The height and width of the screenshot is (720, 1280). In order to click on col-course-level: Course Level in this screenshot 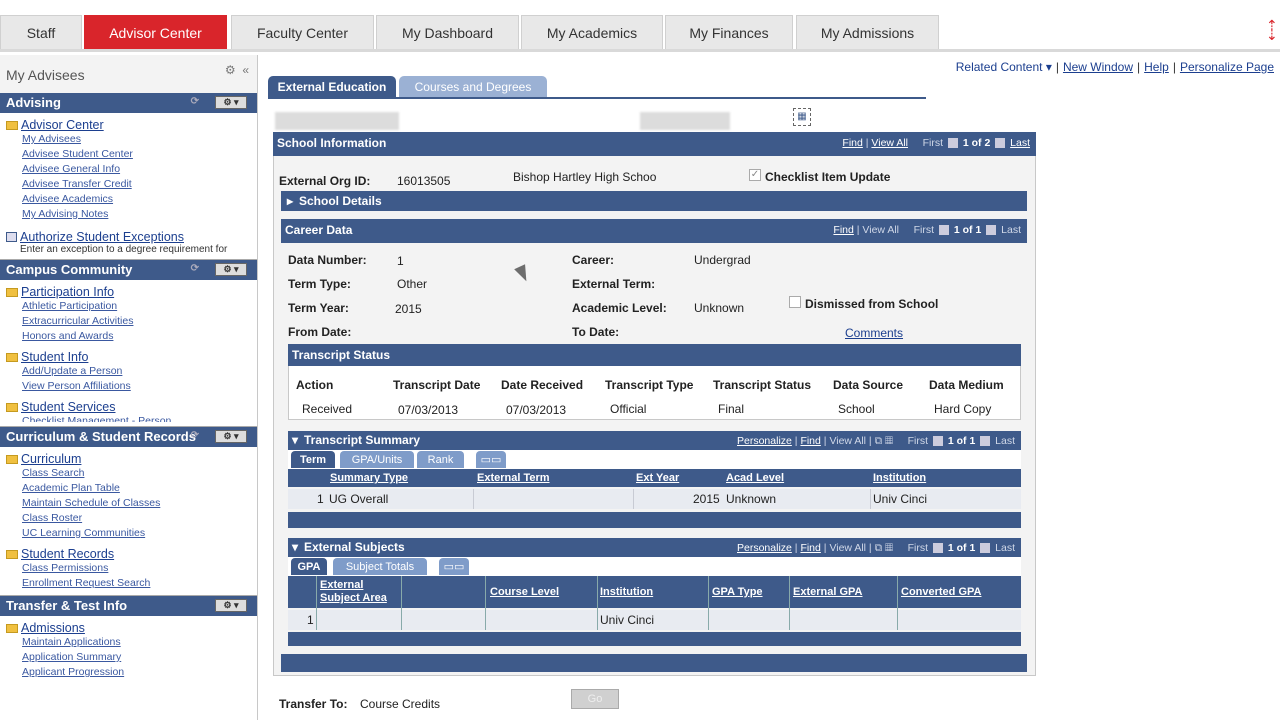, I will do `click(524, 592)`.